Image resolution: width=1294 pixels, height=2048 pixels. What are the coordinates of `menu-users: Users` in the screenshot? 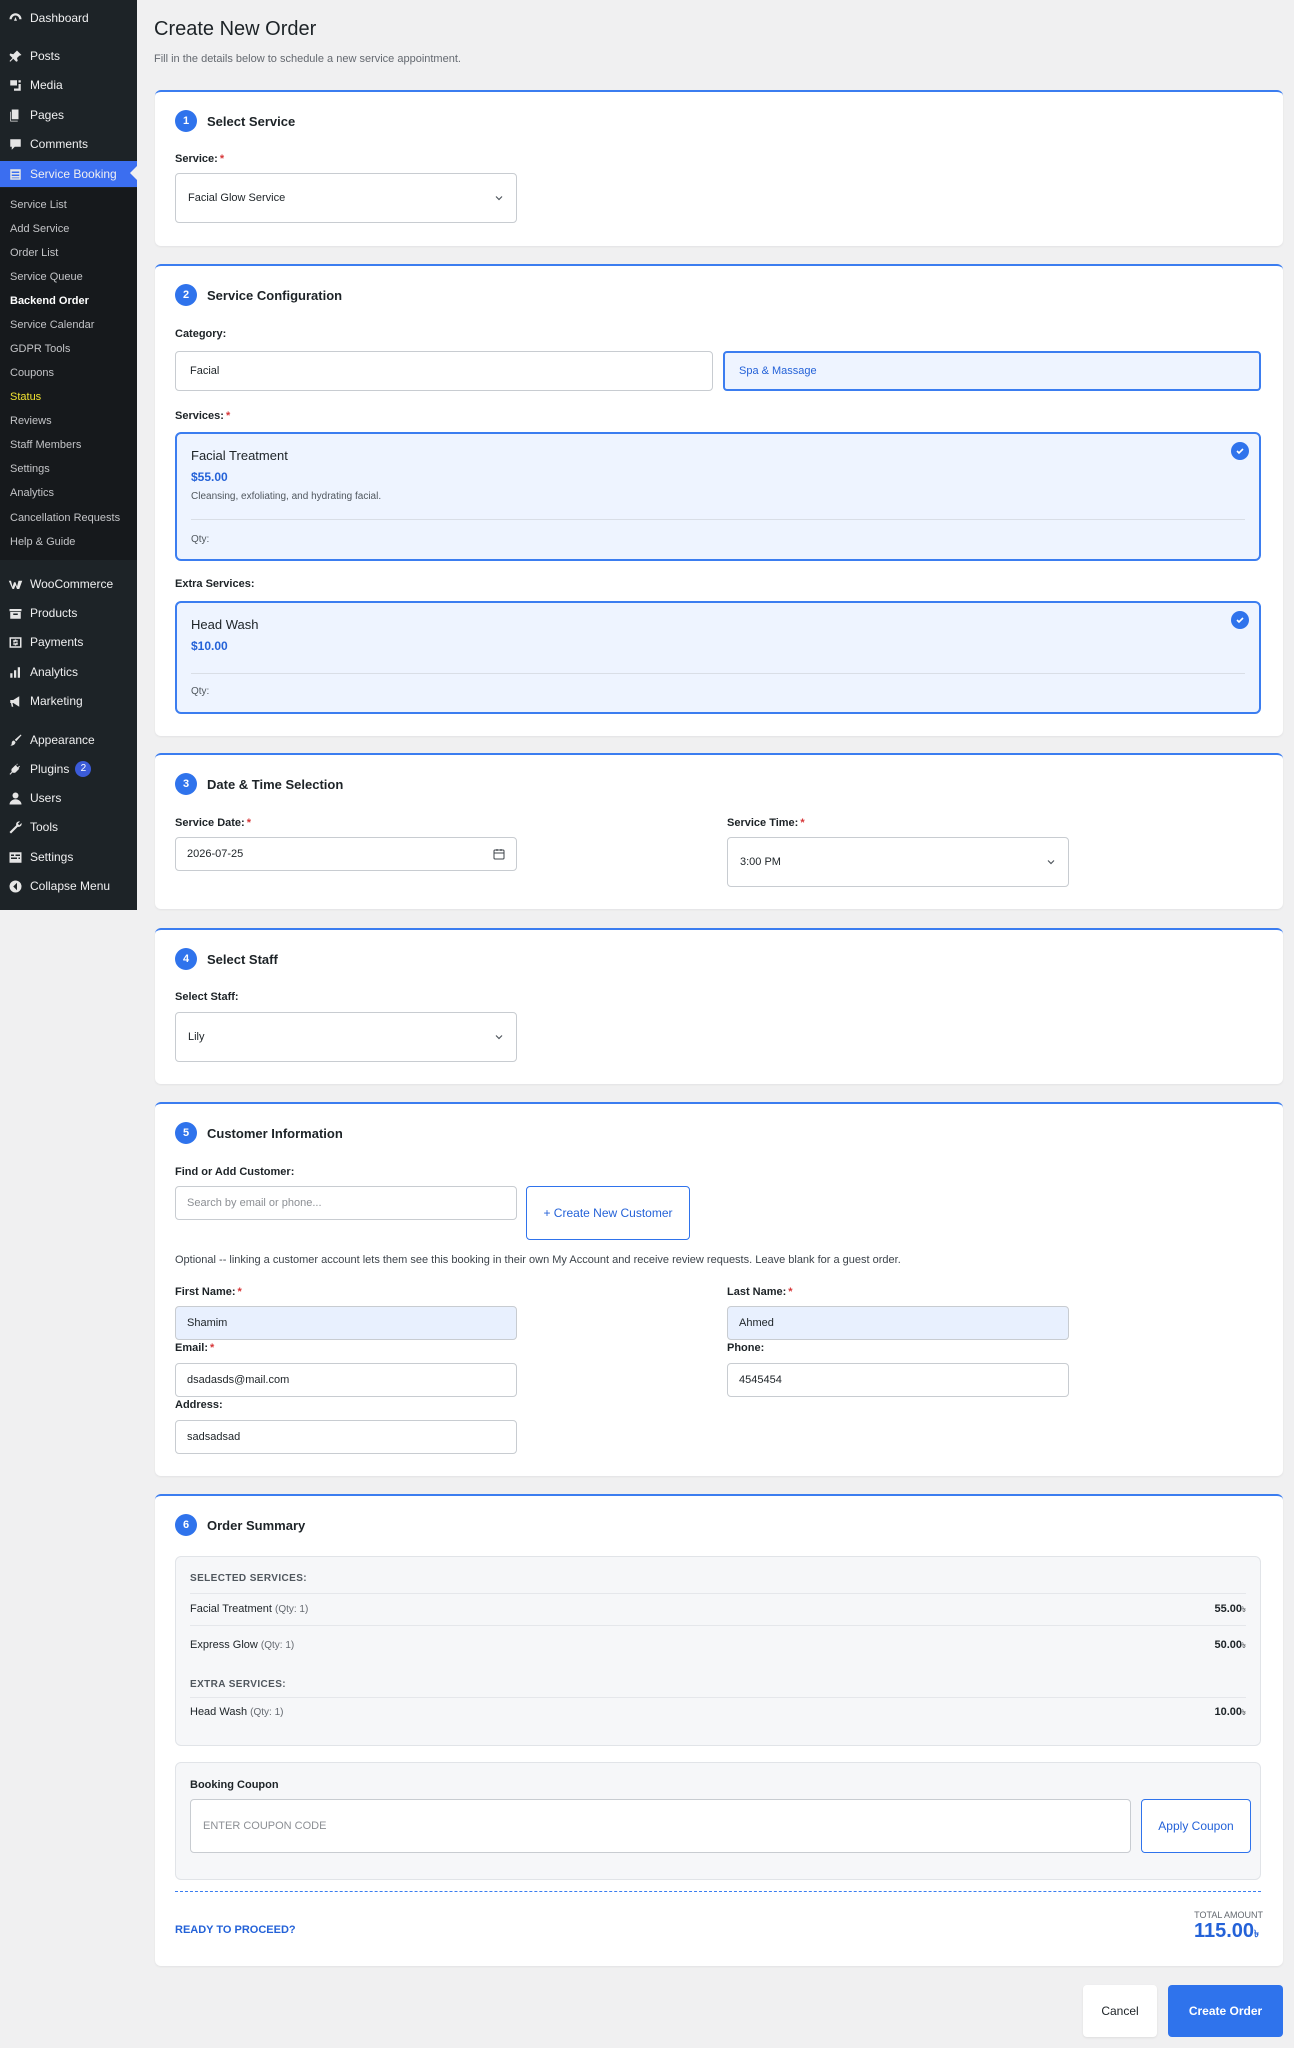 It's located at (68, 798).